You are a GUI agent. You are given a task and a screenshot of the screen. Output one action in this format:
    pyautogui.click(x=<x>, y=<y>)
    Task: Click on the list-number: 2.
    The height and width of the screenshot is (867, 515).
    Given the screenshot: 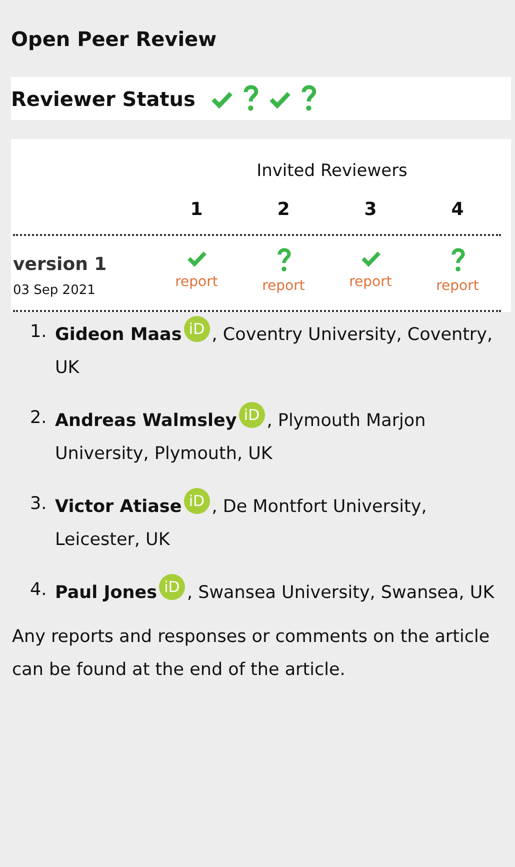 What is the action you would take?
    pyautogui.click(x=39, y=418)
    